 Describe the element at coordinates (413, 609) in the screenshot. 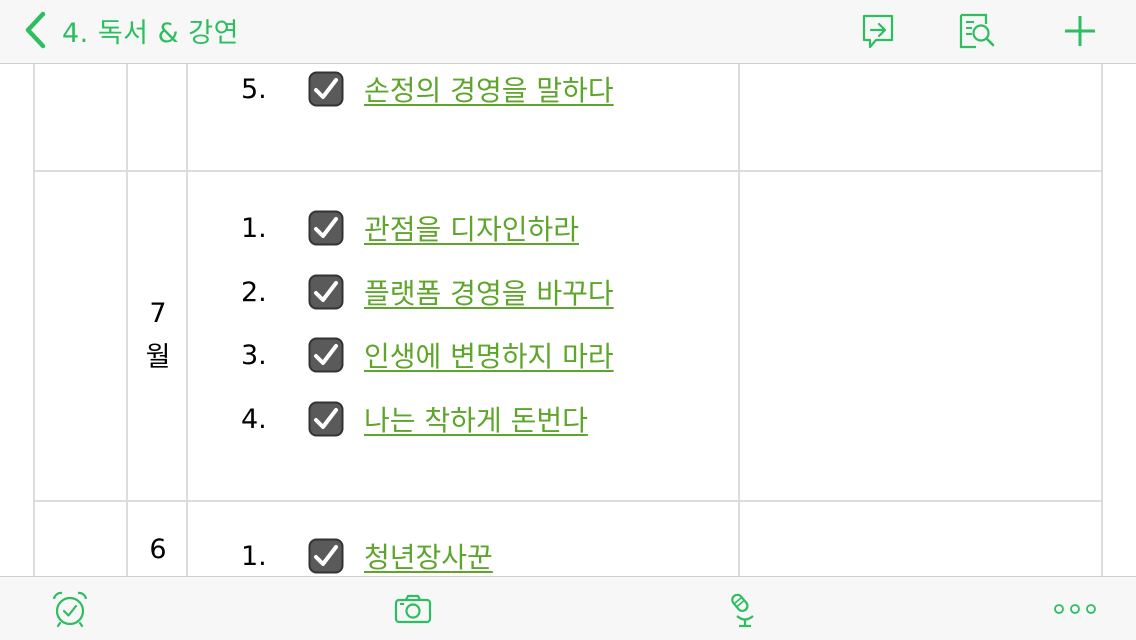

I see `camera-icon` at that location.